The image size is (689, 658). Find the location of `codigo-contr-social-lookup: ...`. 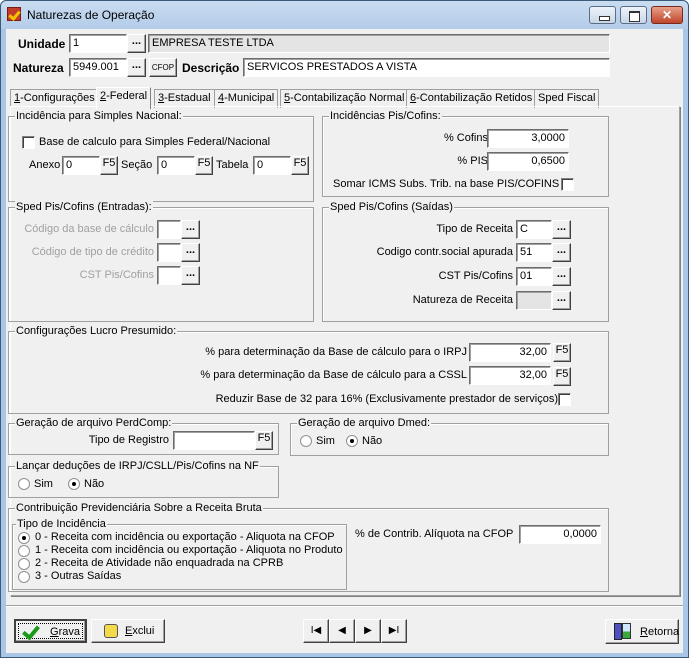

codigo-contr-social-lookup: ... is located at coordinates (561, 252).